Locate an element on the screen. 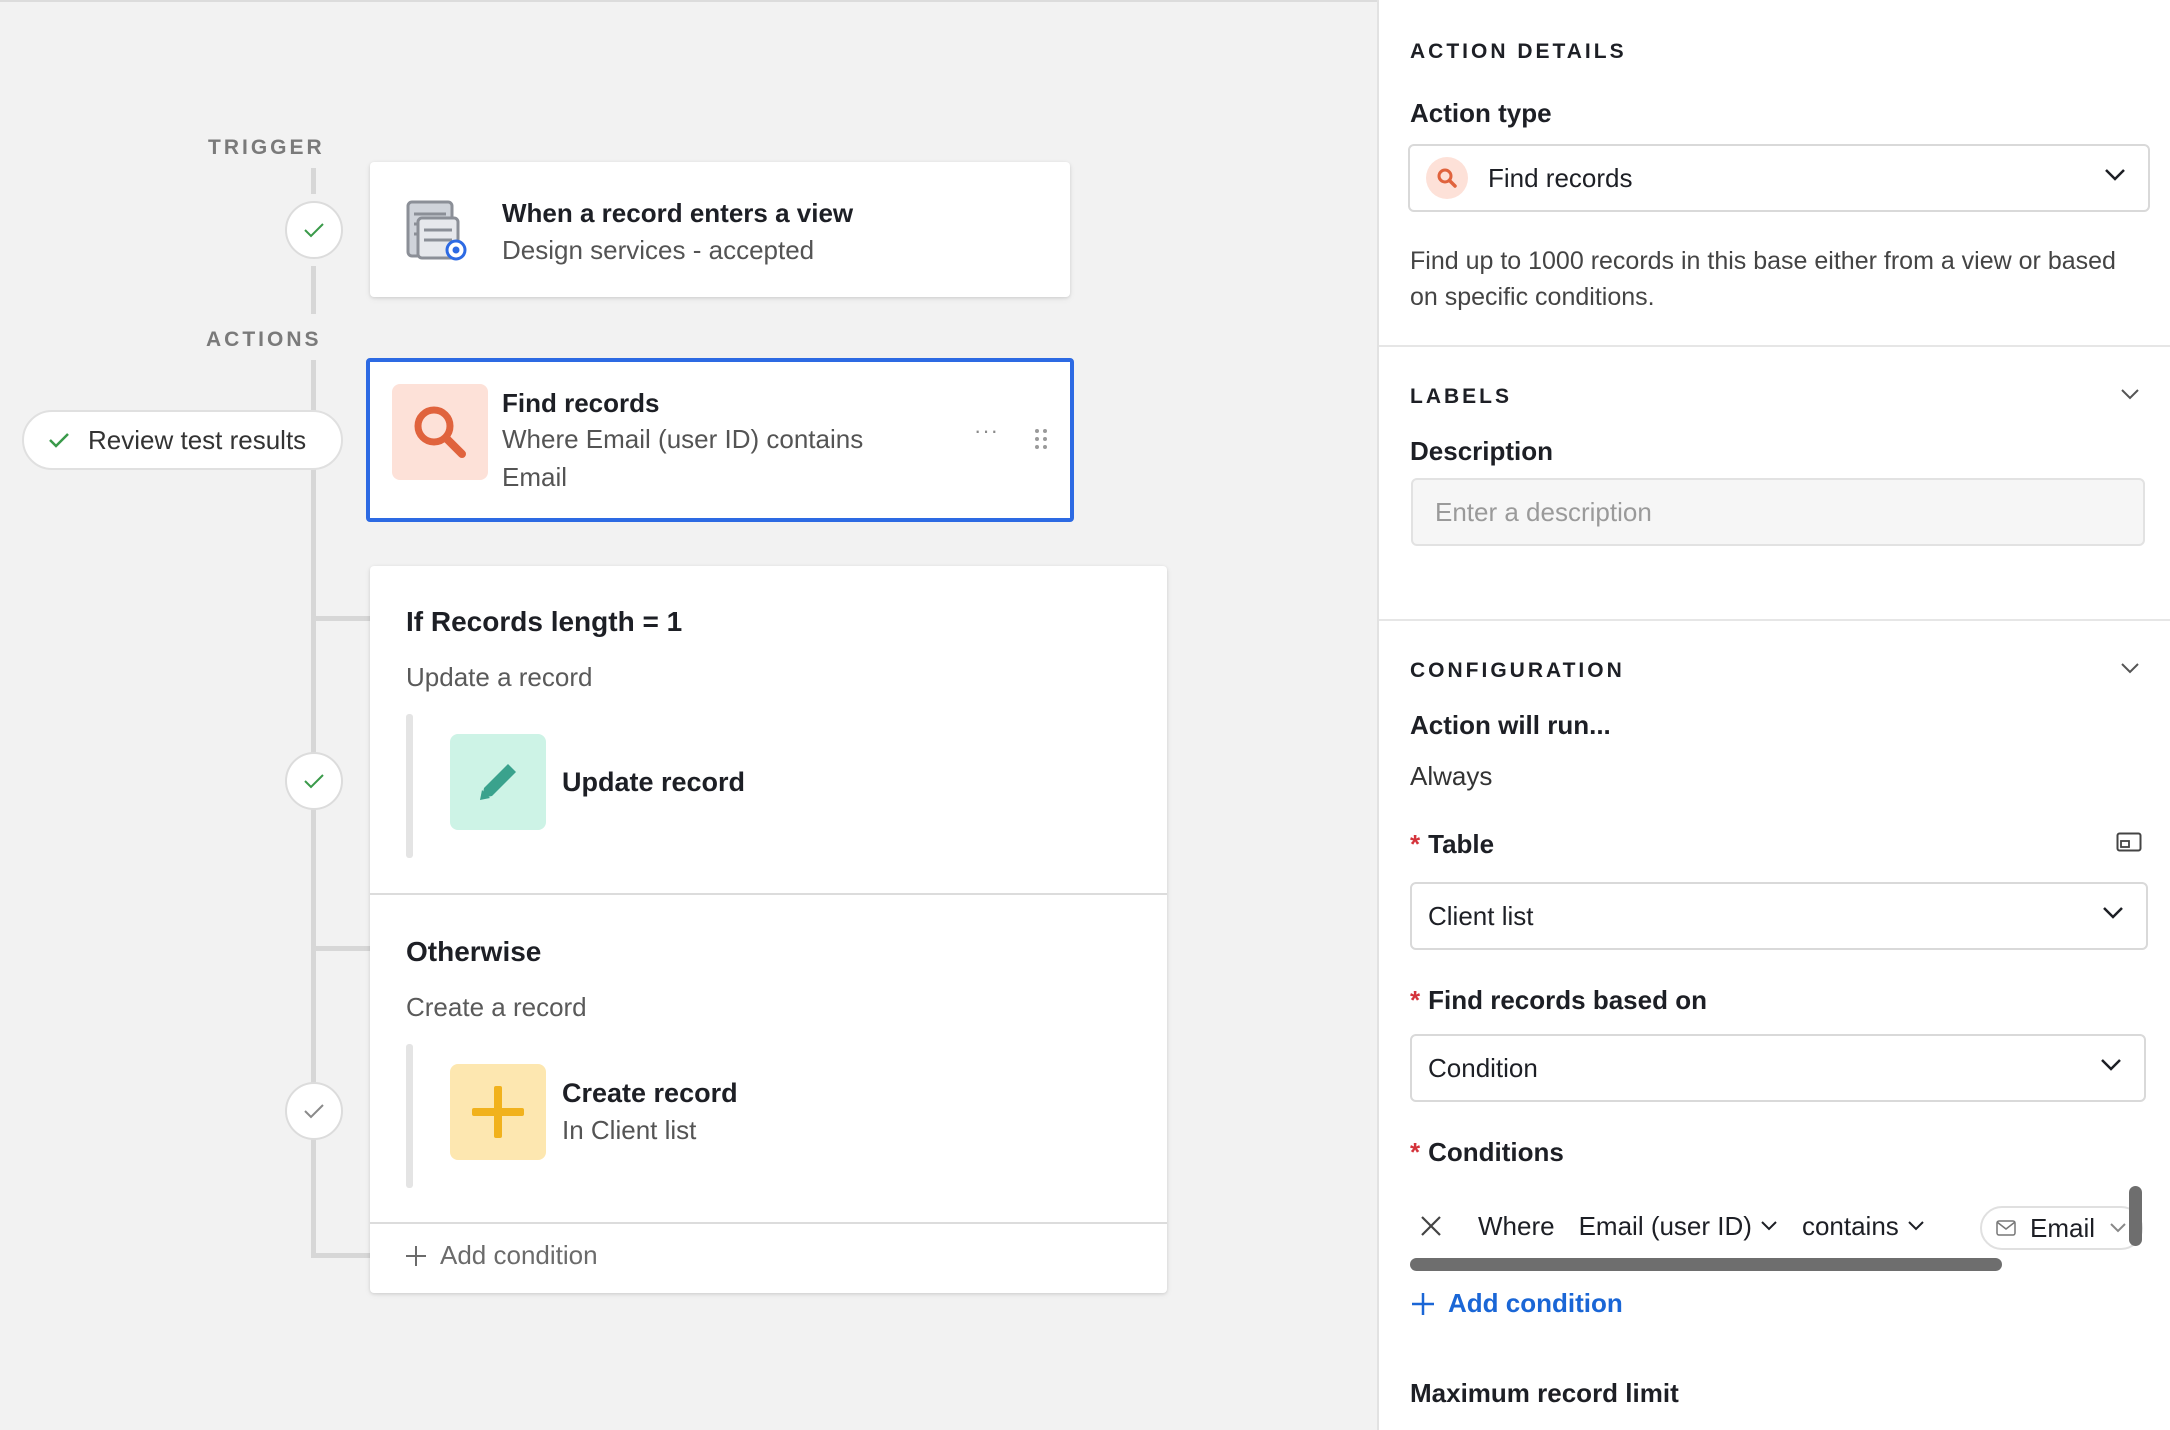 The image size is (2170, 1430). add-branch-condition-button: Add condition is located at coordinates (501, 1255).